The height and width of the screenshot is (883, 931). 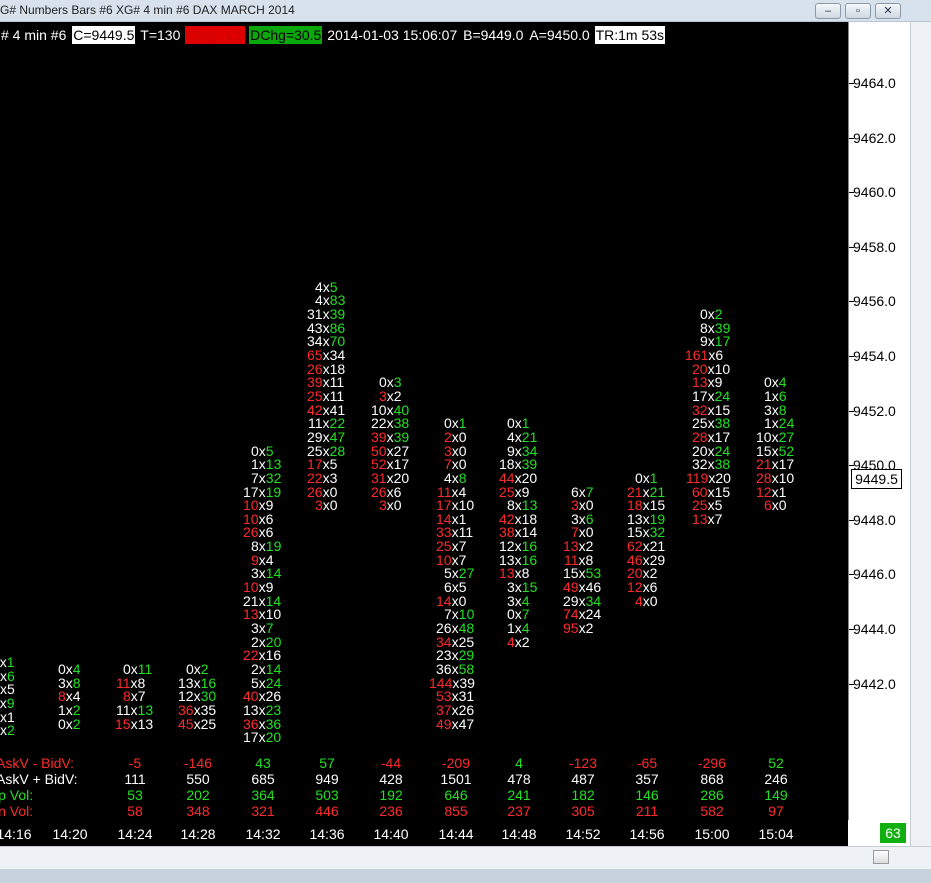 What do you see at coordinates (198, 795) in the screenshot?
I see `summary-up-value: 202` at bounding box center [198, 795].